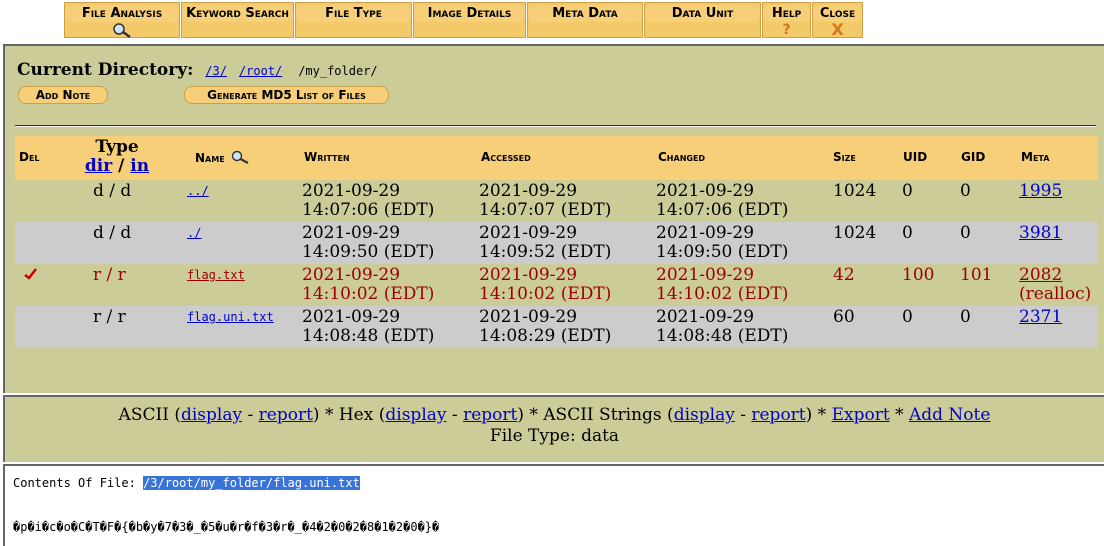 This screenshot has height=546, width=1104. Describe the element at coordinates (237, 13) in the screenshot. I see `tab-keyword-search-label: Keyword Search` at that location.